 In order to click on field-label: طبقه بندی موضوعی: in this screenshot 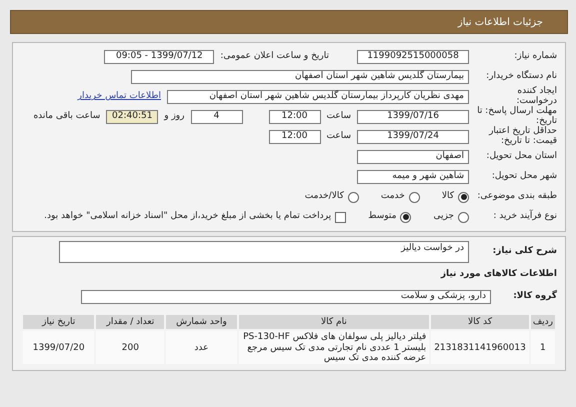, I will do `click(516, 197)`.